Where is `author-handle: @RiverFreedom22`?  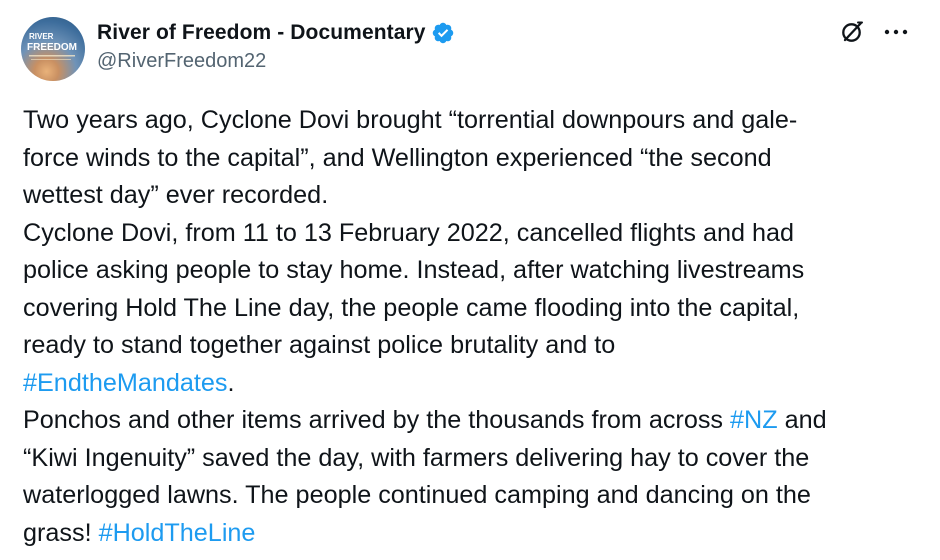
author-handle: @RiverFreedom22 is located at coordinates (276, 61).